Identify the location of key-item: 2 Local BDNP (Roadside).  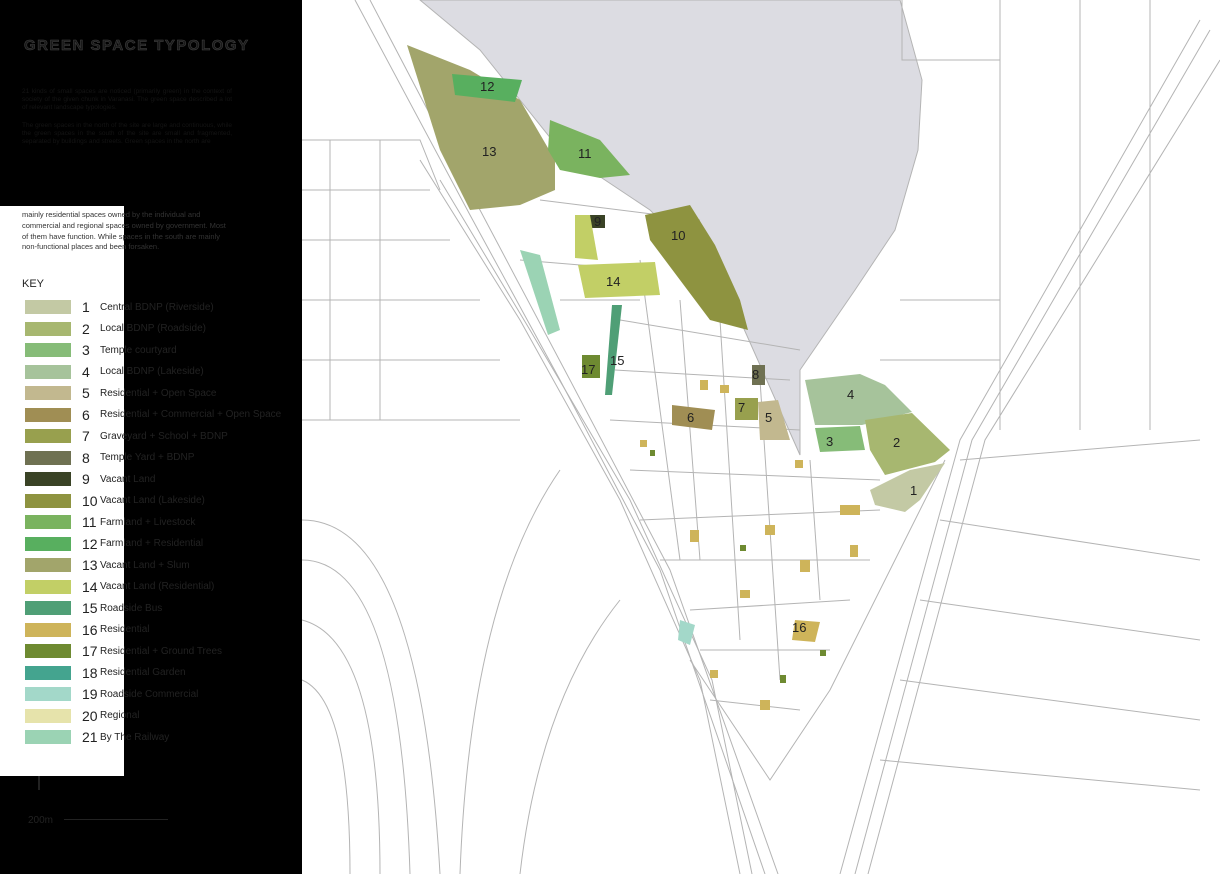
(115, 329).